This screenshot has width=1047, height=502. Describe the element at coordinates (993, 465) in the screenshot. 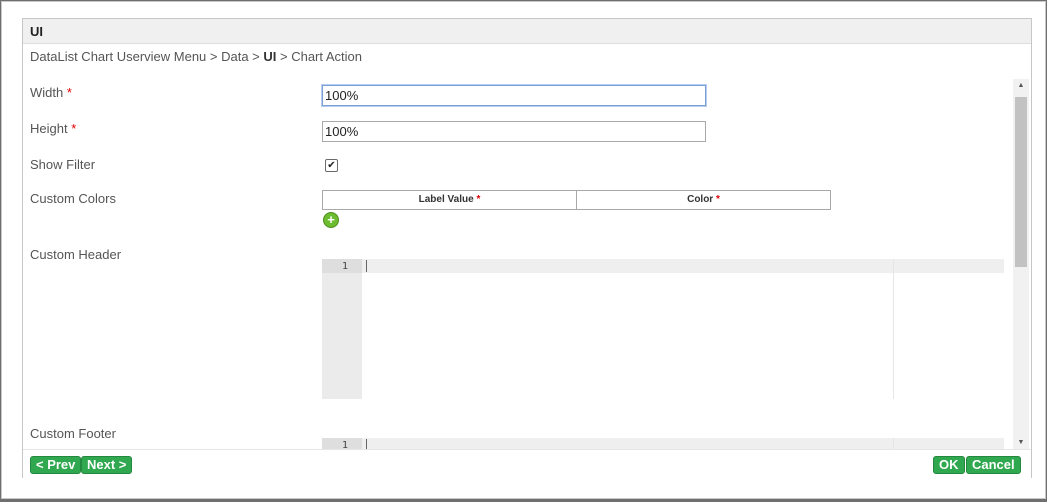

I see `cancel-button: Cancel` at that location.